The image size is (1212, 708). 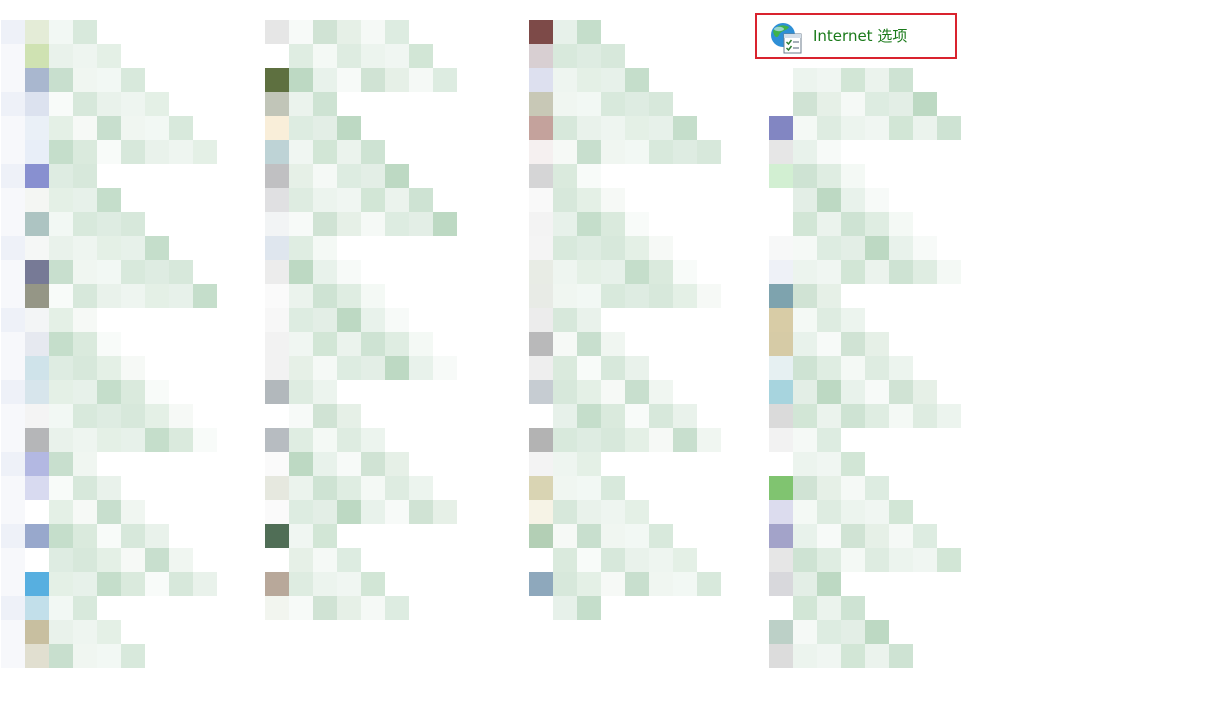 What do you see at coordinates (786, 38) in the screenshot?
I see `internet-options-icon` at bounding box center [786, 38].